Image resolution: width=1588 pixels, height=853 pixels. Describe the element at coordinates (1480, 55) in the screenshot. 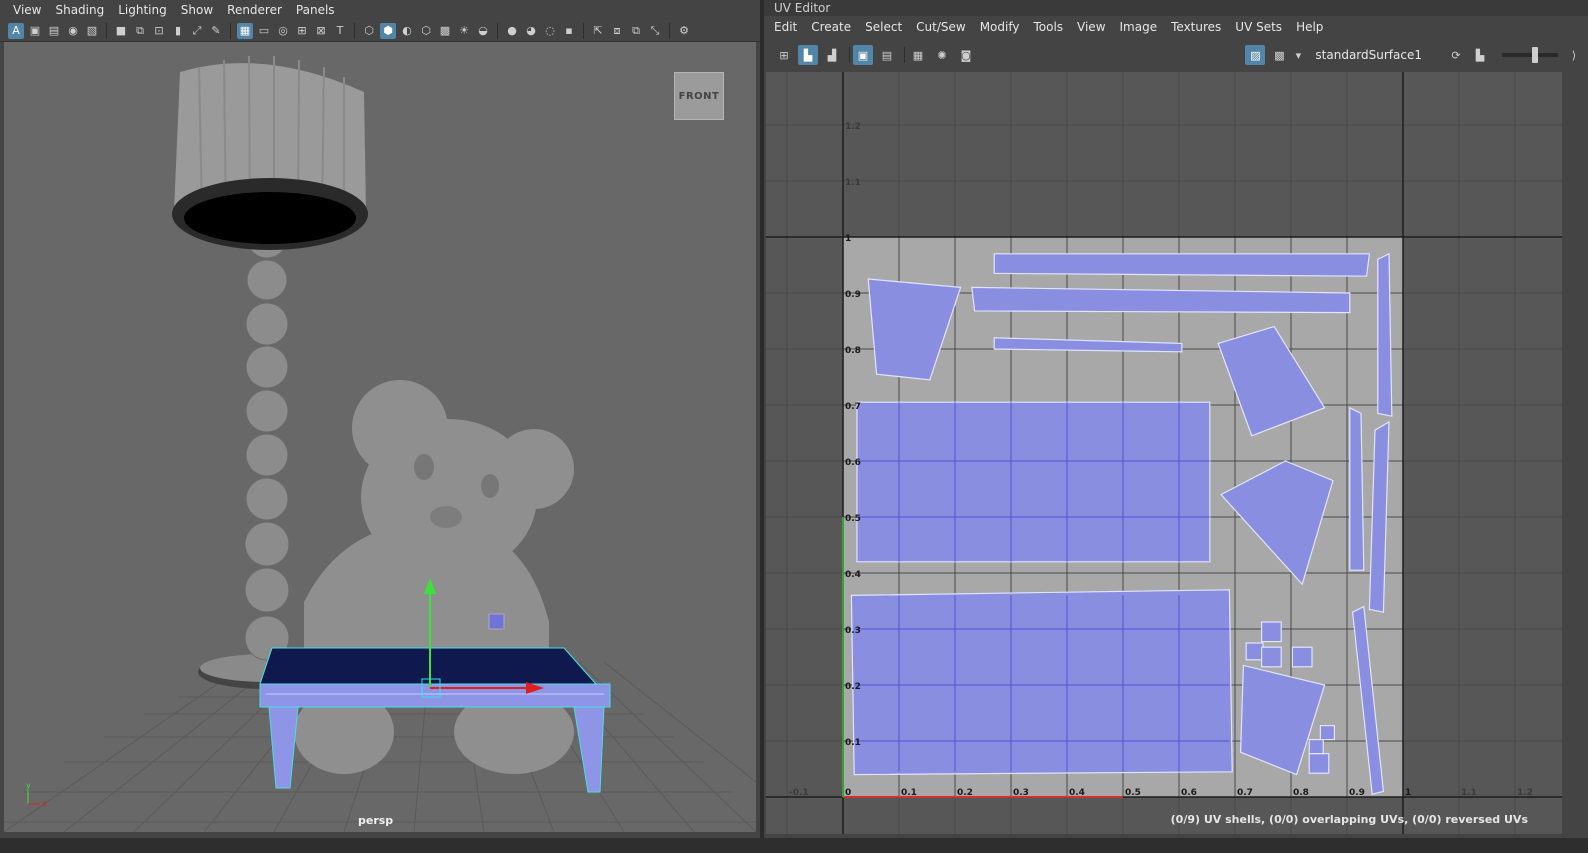

I see `image-icon: ▙` at that location.